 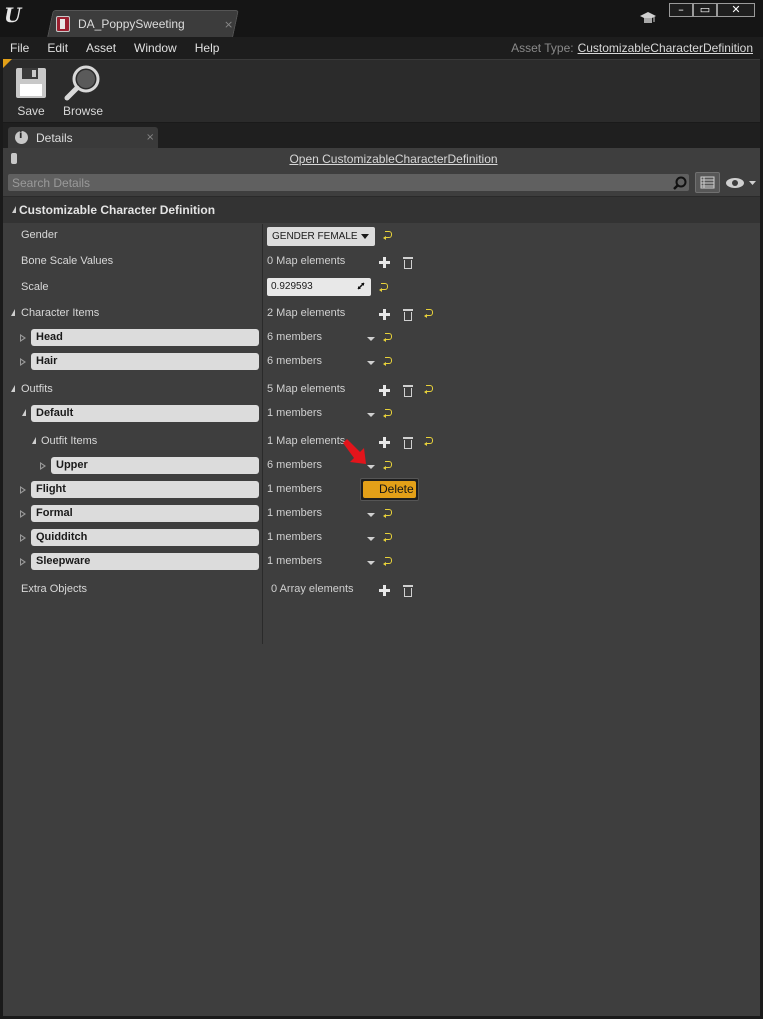 What do you see at coordinates (381, 209) in the screenshot?
I see `category-header: Customizable Character Definition` at bounding box center [381, 209].